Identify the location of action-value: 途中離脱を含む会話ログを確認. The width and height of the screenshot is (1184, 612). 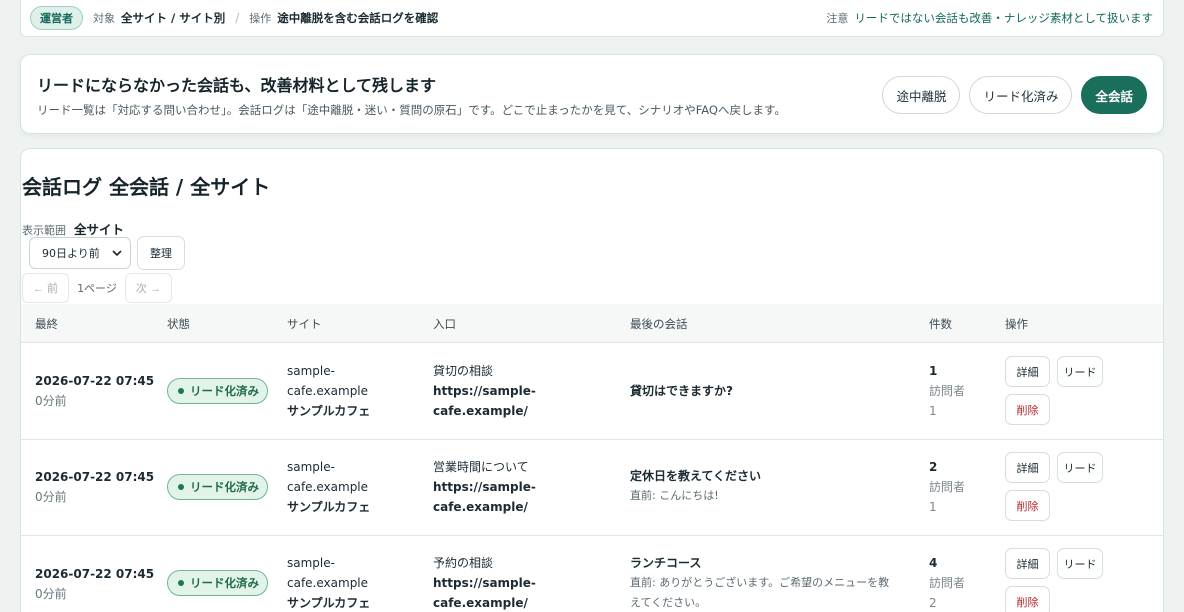
(358, 18).